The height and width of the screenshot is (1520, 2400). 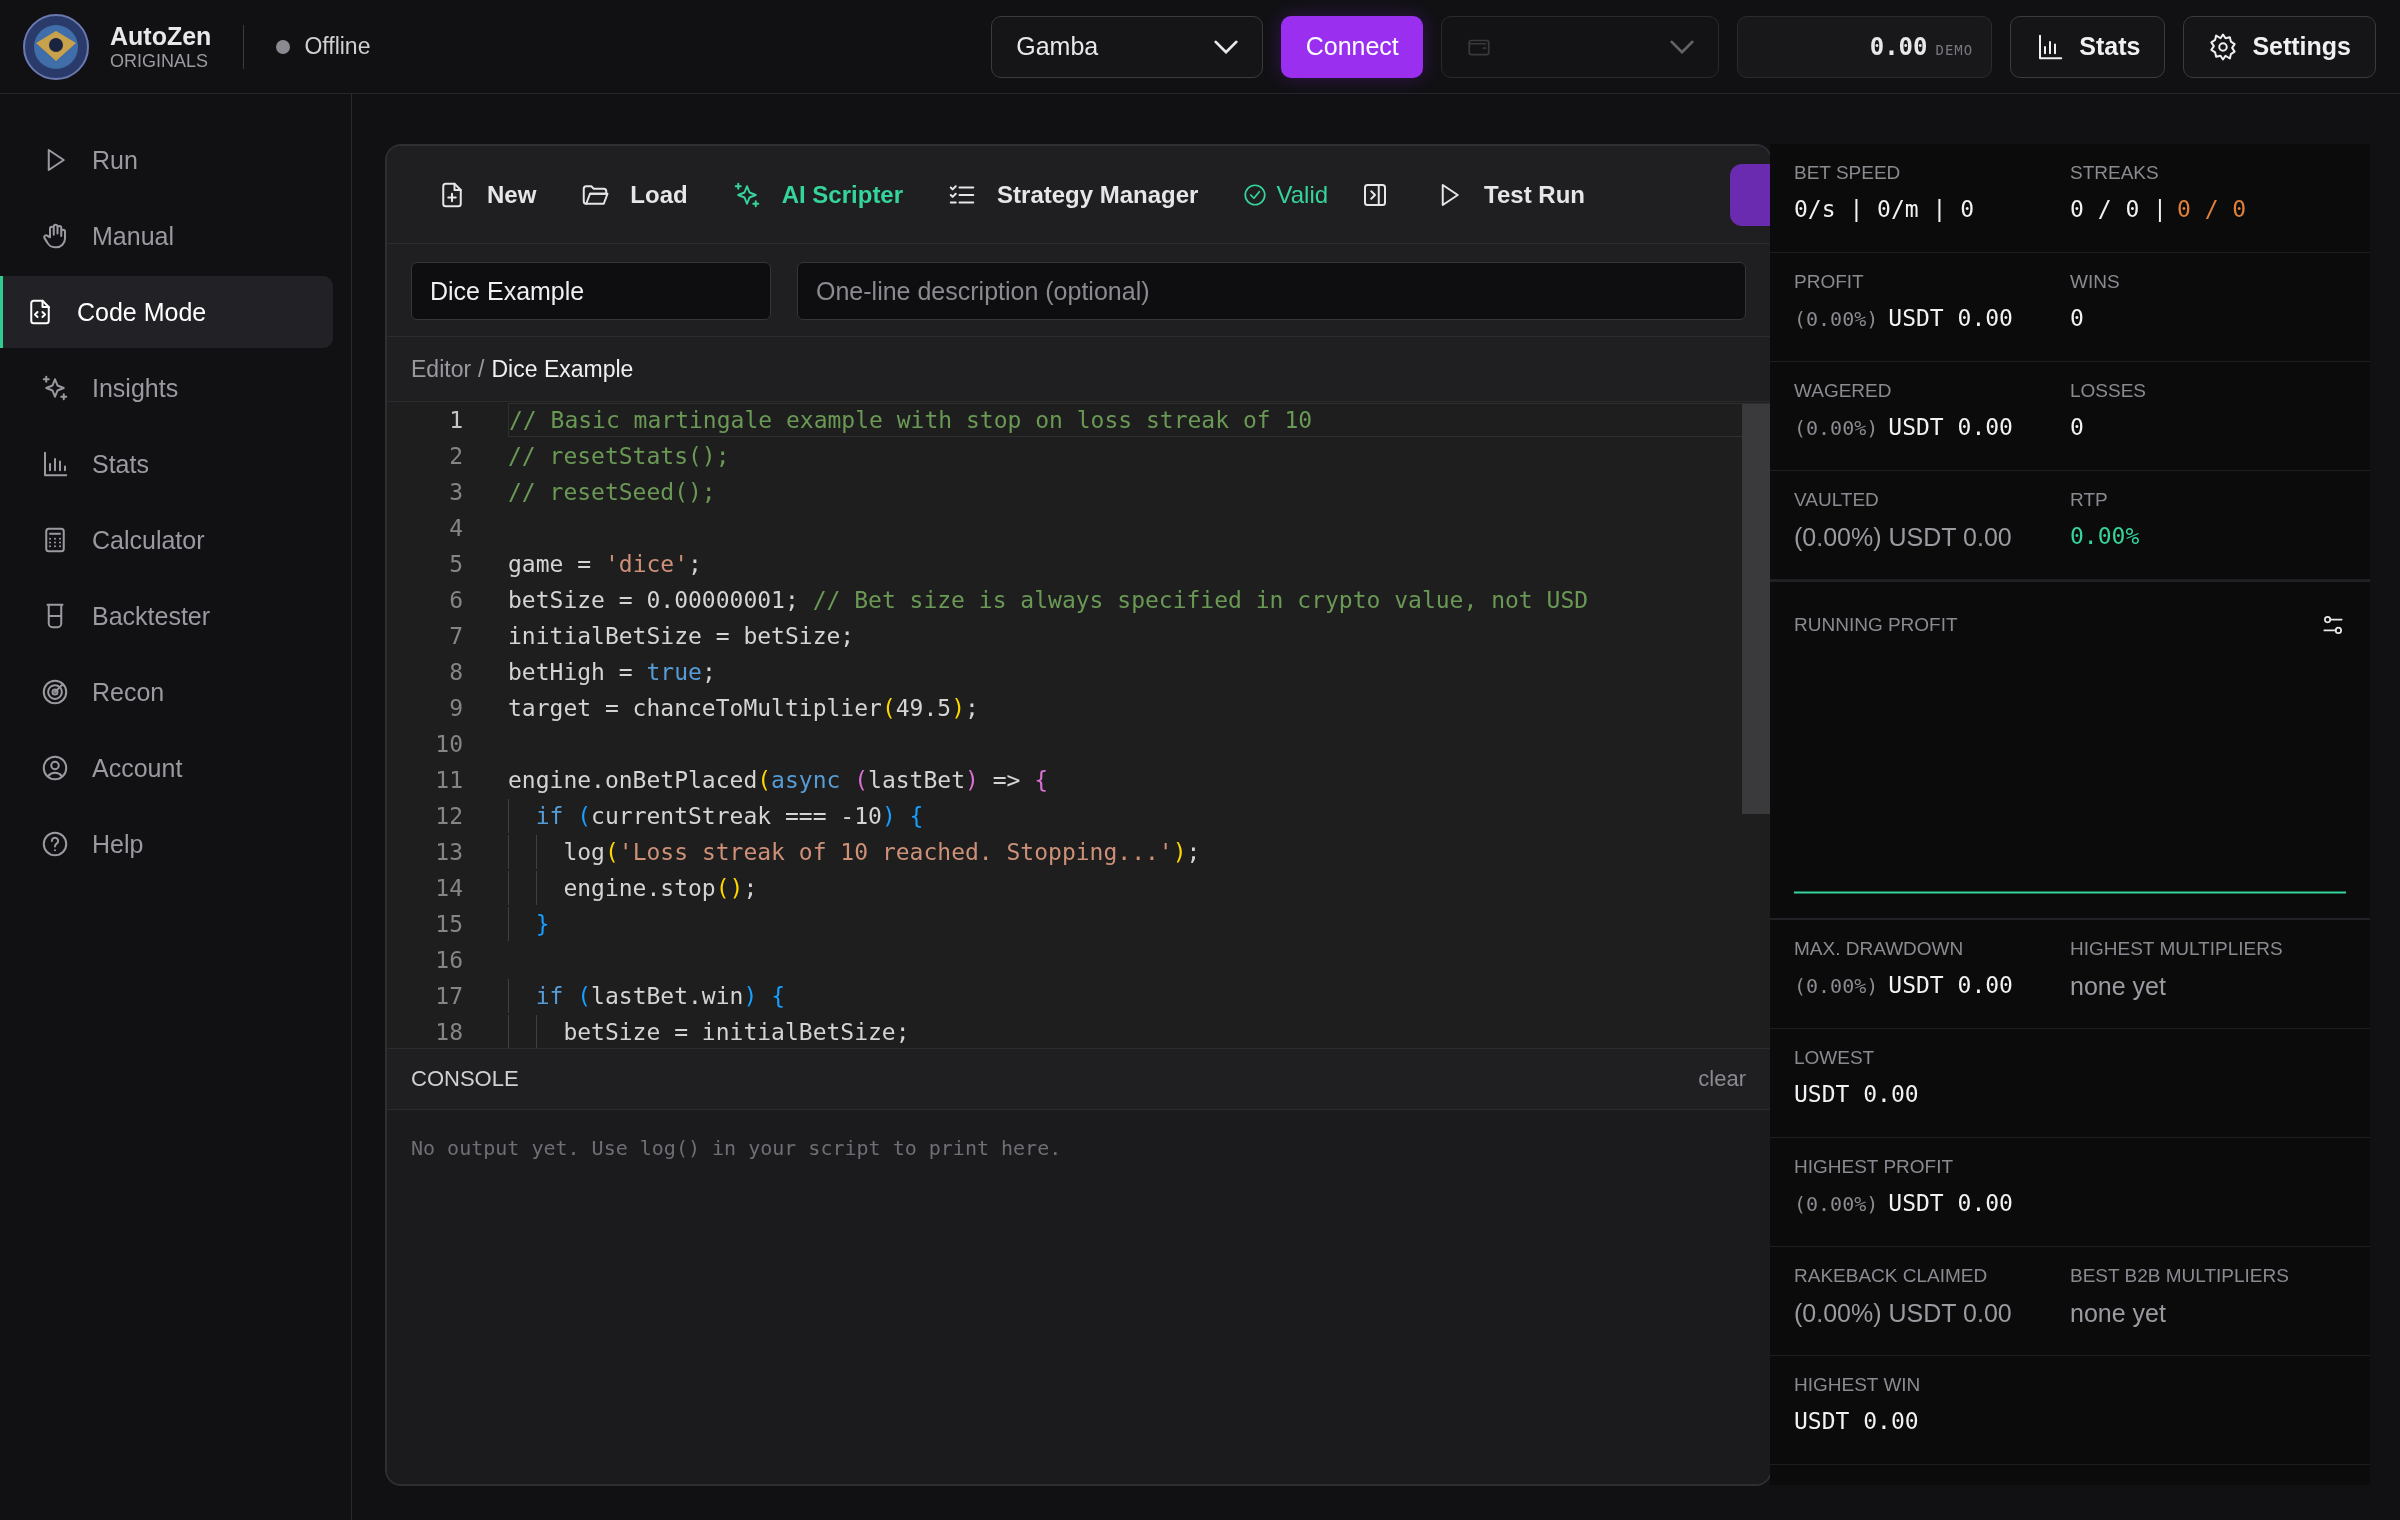 I want to click on line-number: 7, so click(x=455, y=636).